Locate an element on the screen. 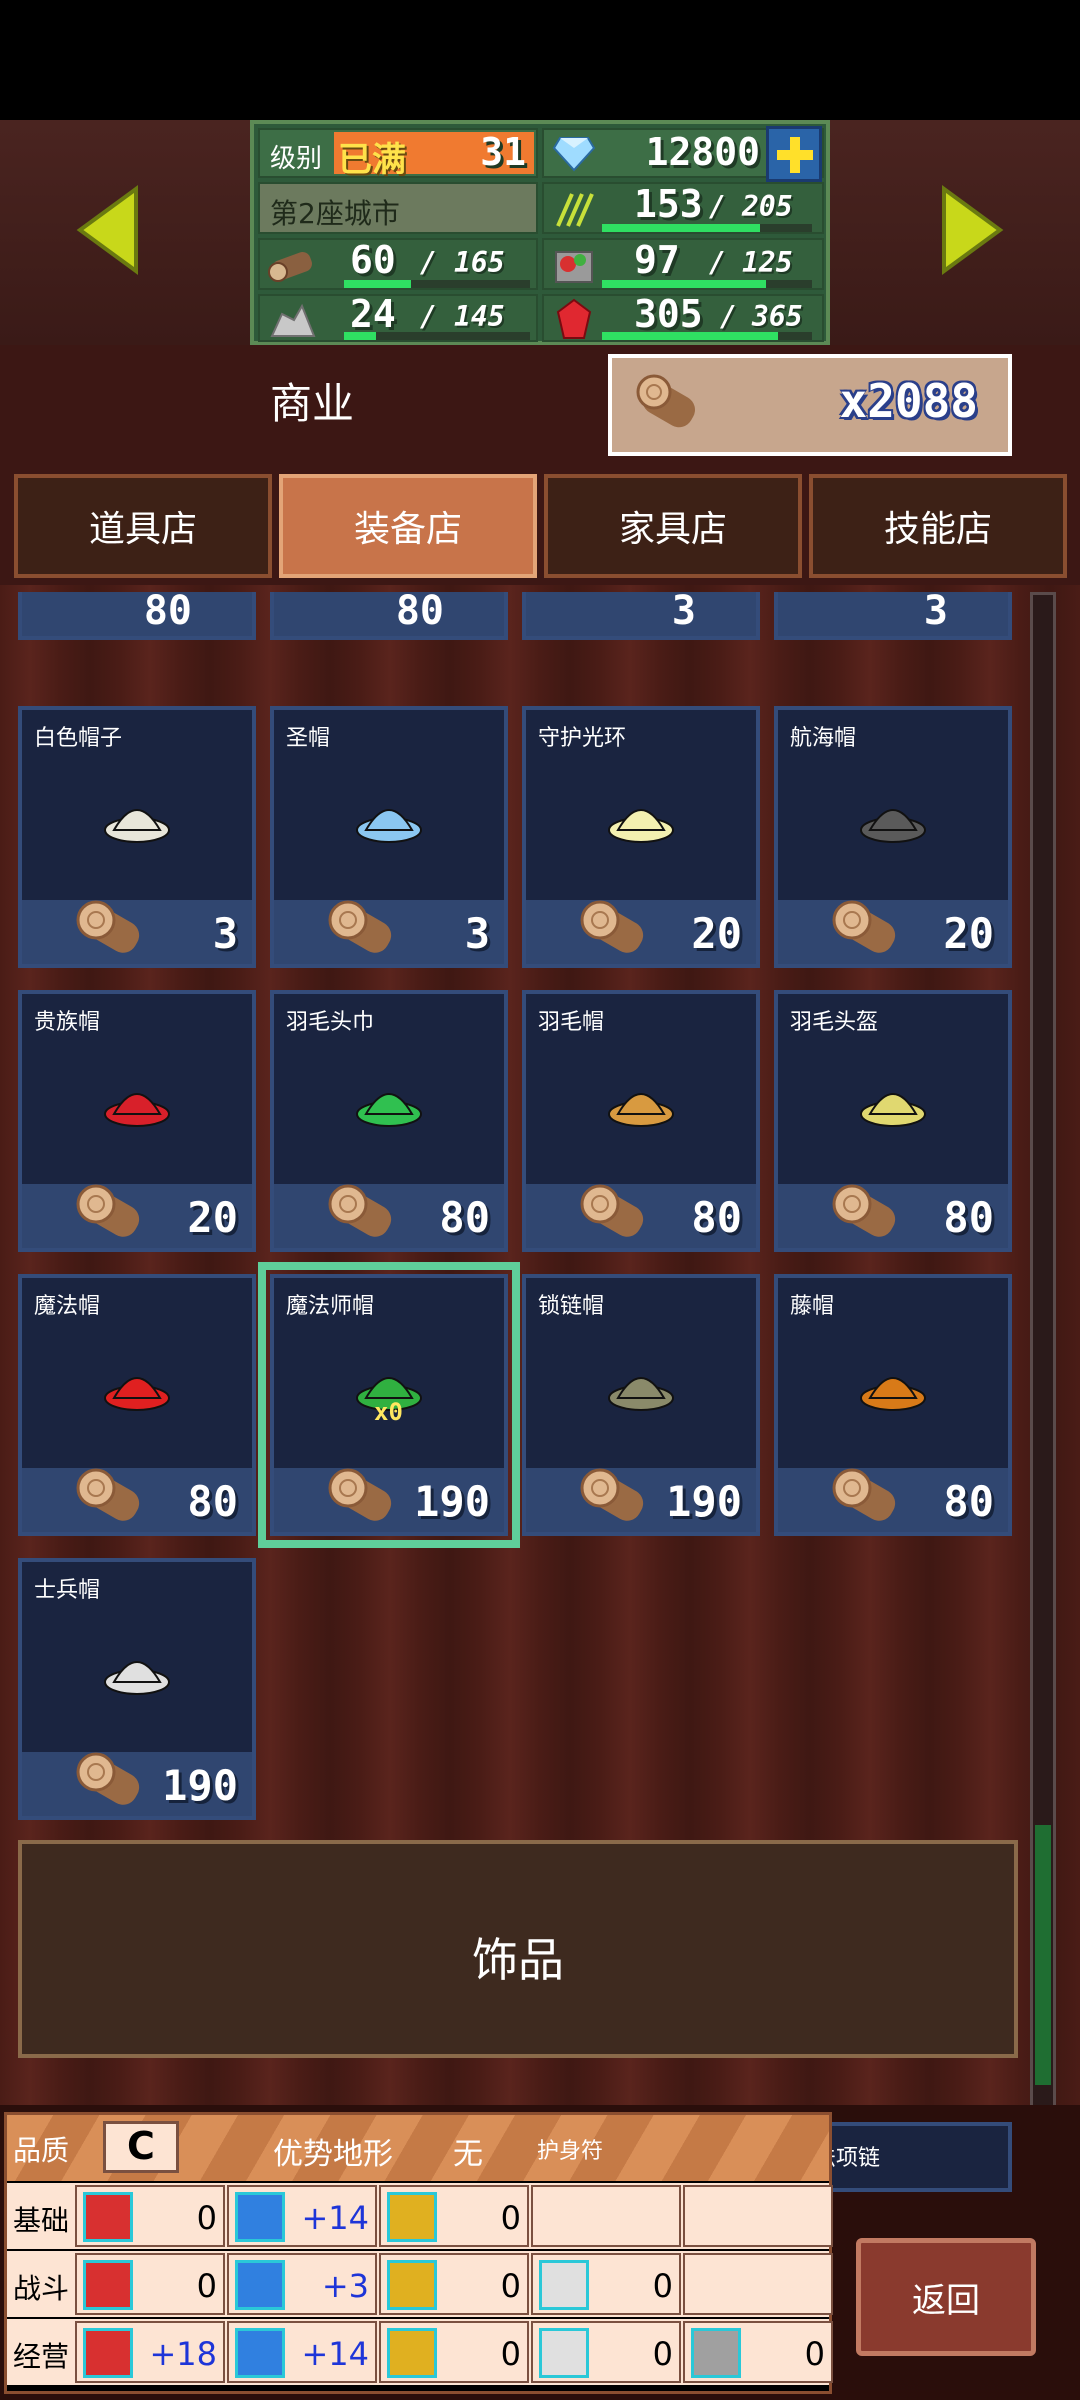 The image size is (1080, 2400). accessory-section-title: 饰品 is located at coordinates (518, 1960).